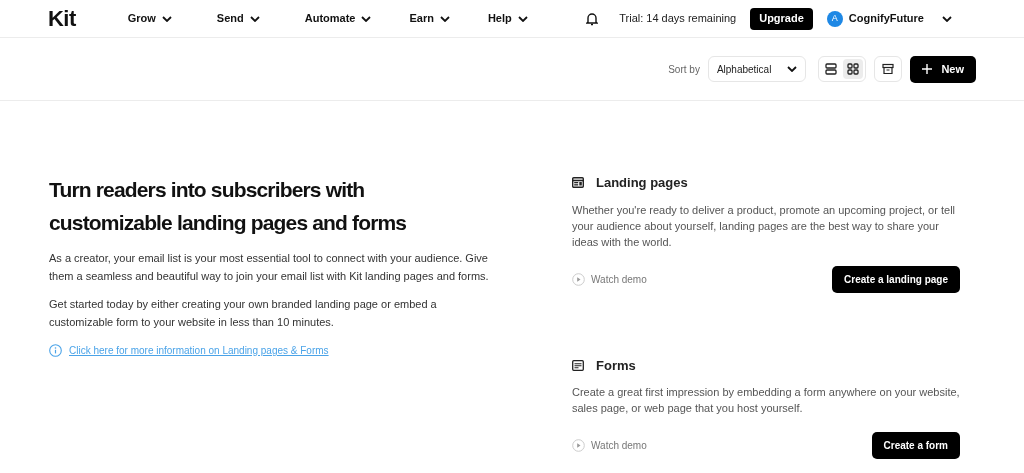 This screenshot has height=473, width=1024. I want to click on nav-menu: Automate, so click(338, 18).